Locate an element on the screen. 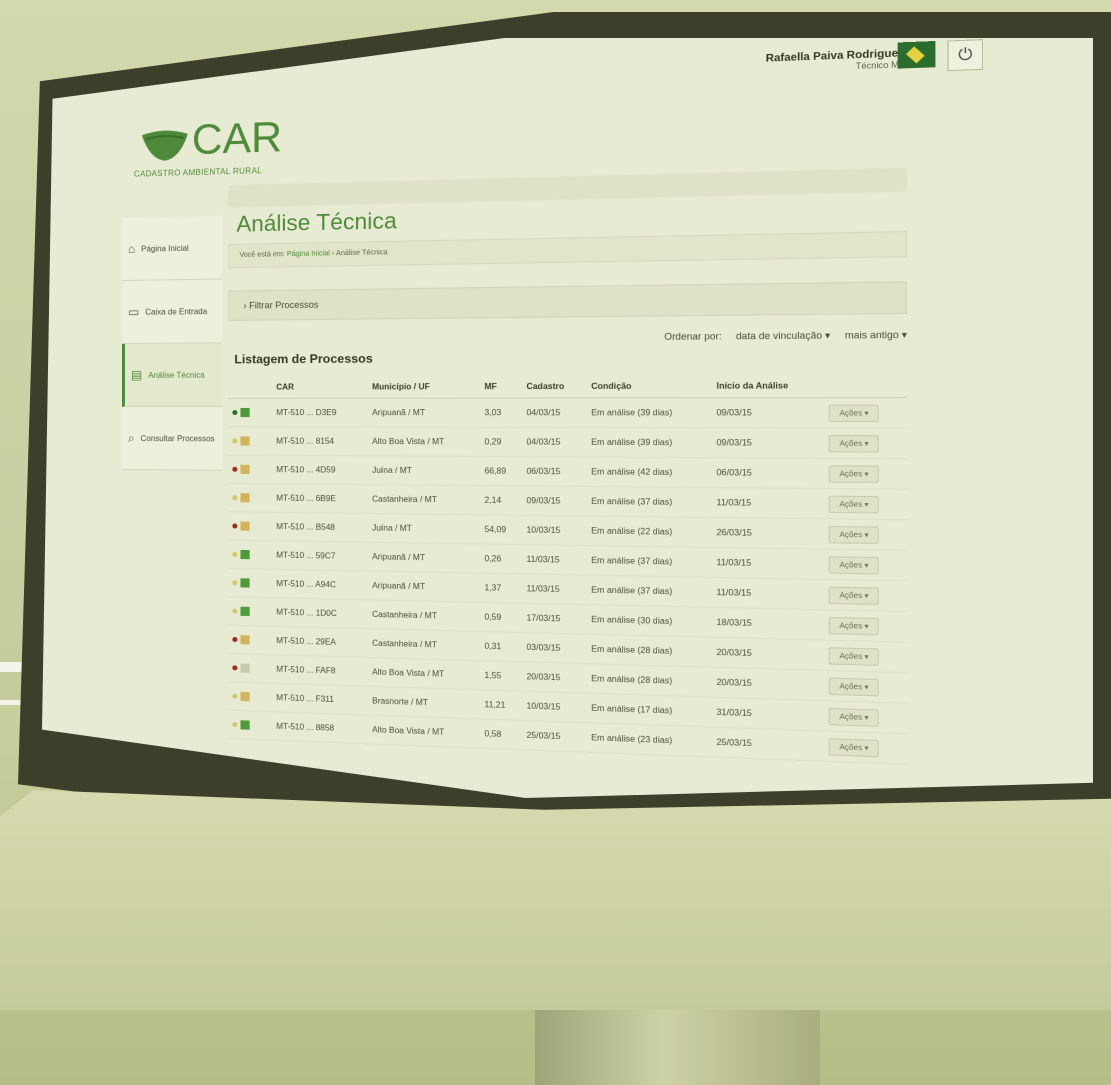  municipio-cell: Alto Boa Vista / MT is located at coordinates (424, 673).